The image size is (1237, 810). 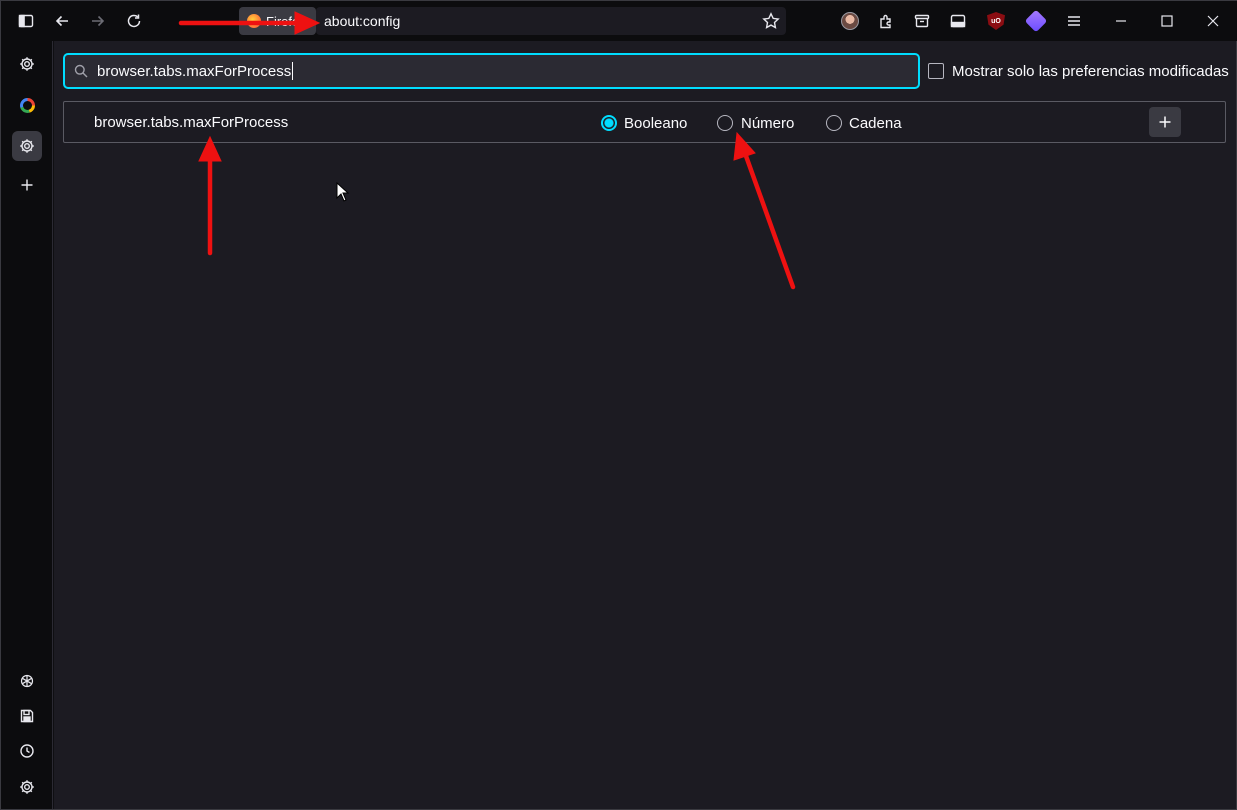 I want to click on type-string-radio, so click(x=834, y=123).